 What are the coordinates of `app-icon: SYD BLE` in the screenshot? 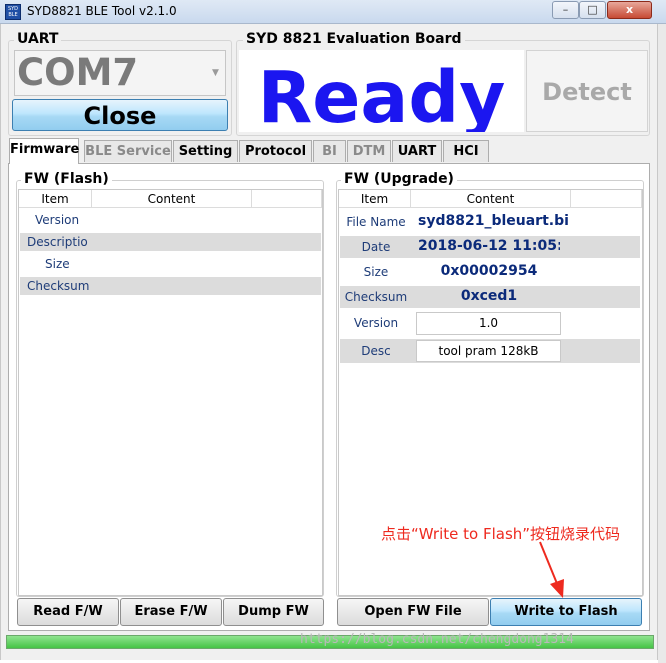 It's located at (13, 12).